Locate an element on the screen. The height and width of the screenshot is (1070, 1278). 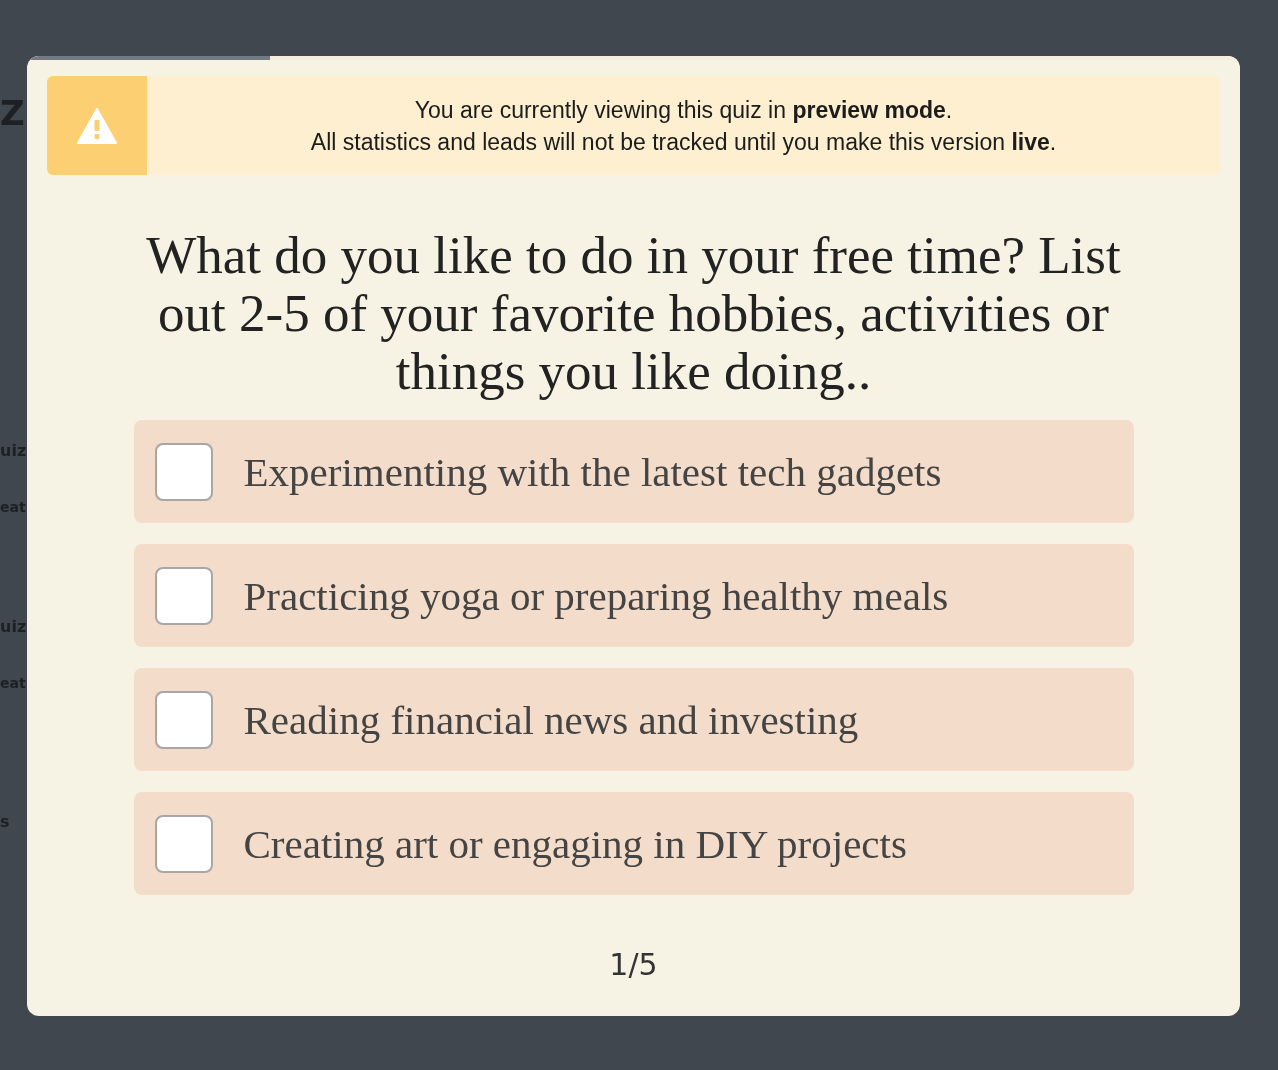
step-counter: 1/5 is located at coordinates (633, 965).